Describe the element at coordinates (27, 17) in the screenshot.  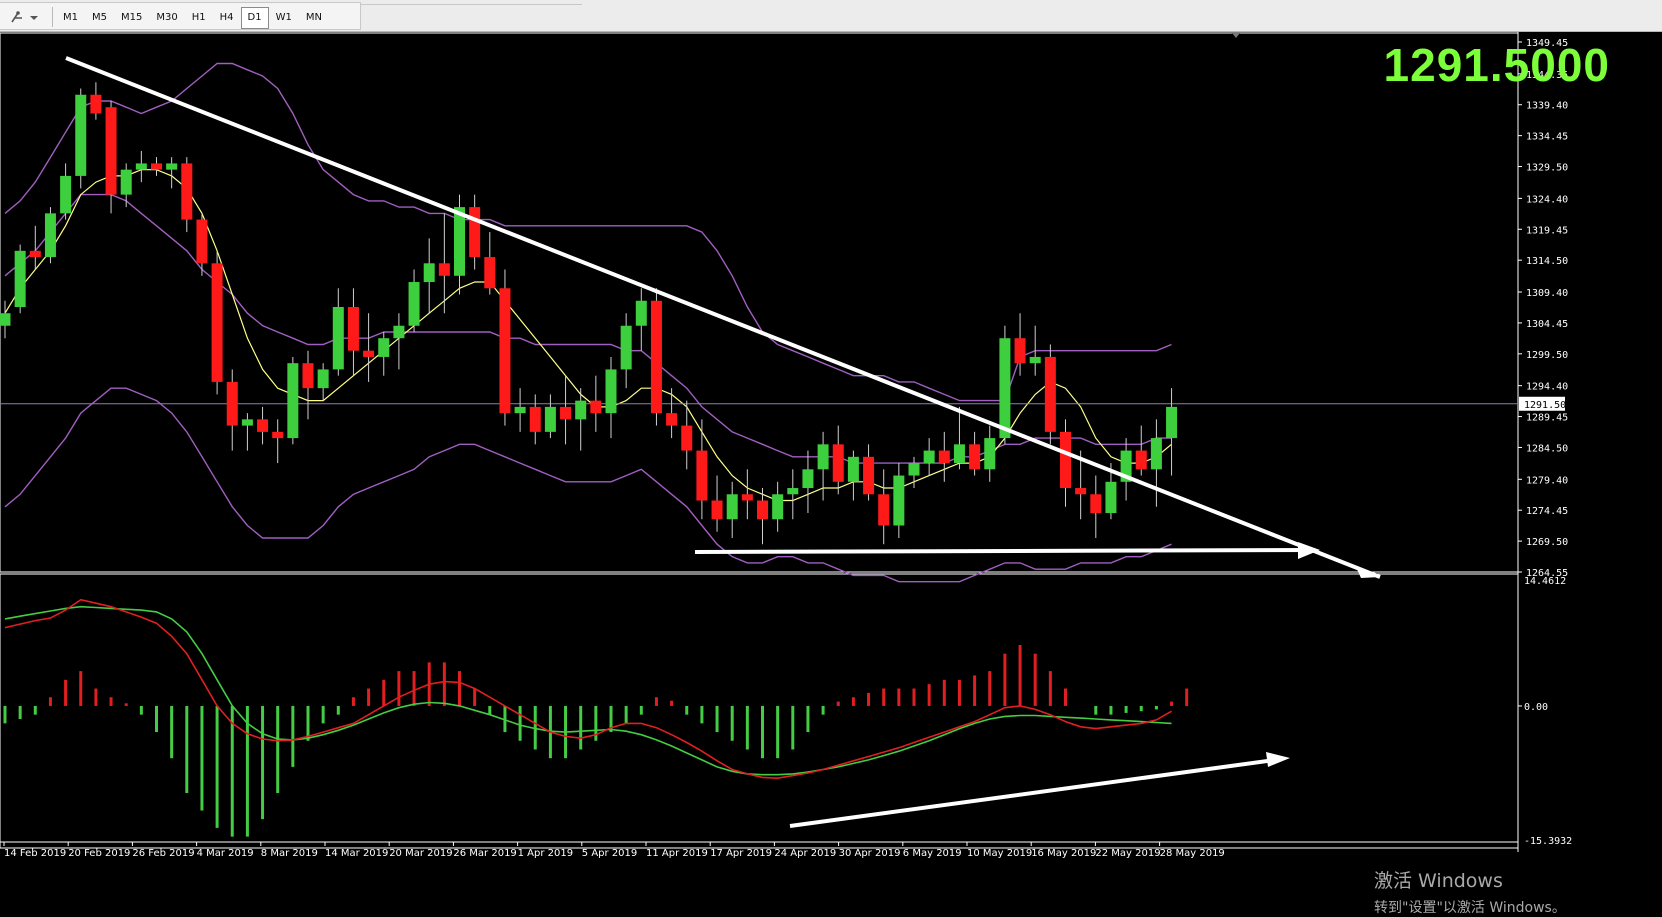
I see `line-tool-icon` at that location.